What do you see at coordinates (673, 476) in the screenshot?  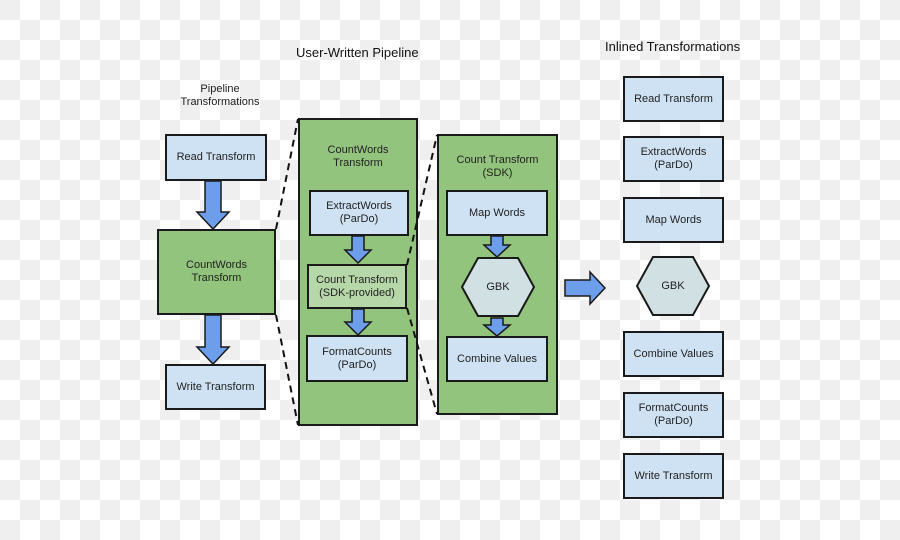 I see `inlined-write-transform-box: Write Transform` at bounding box center [673, 476].